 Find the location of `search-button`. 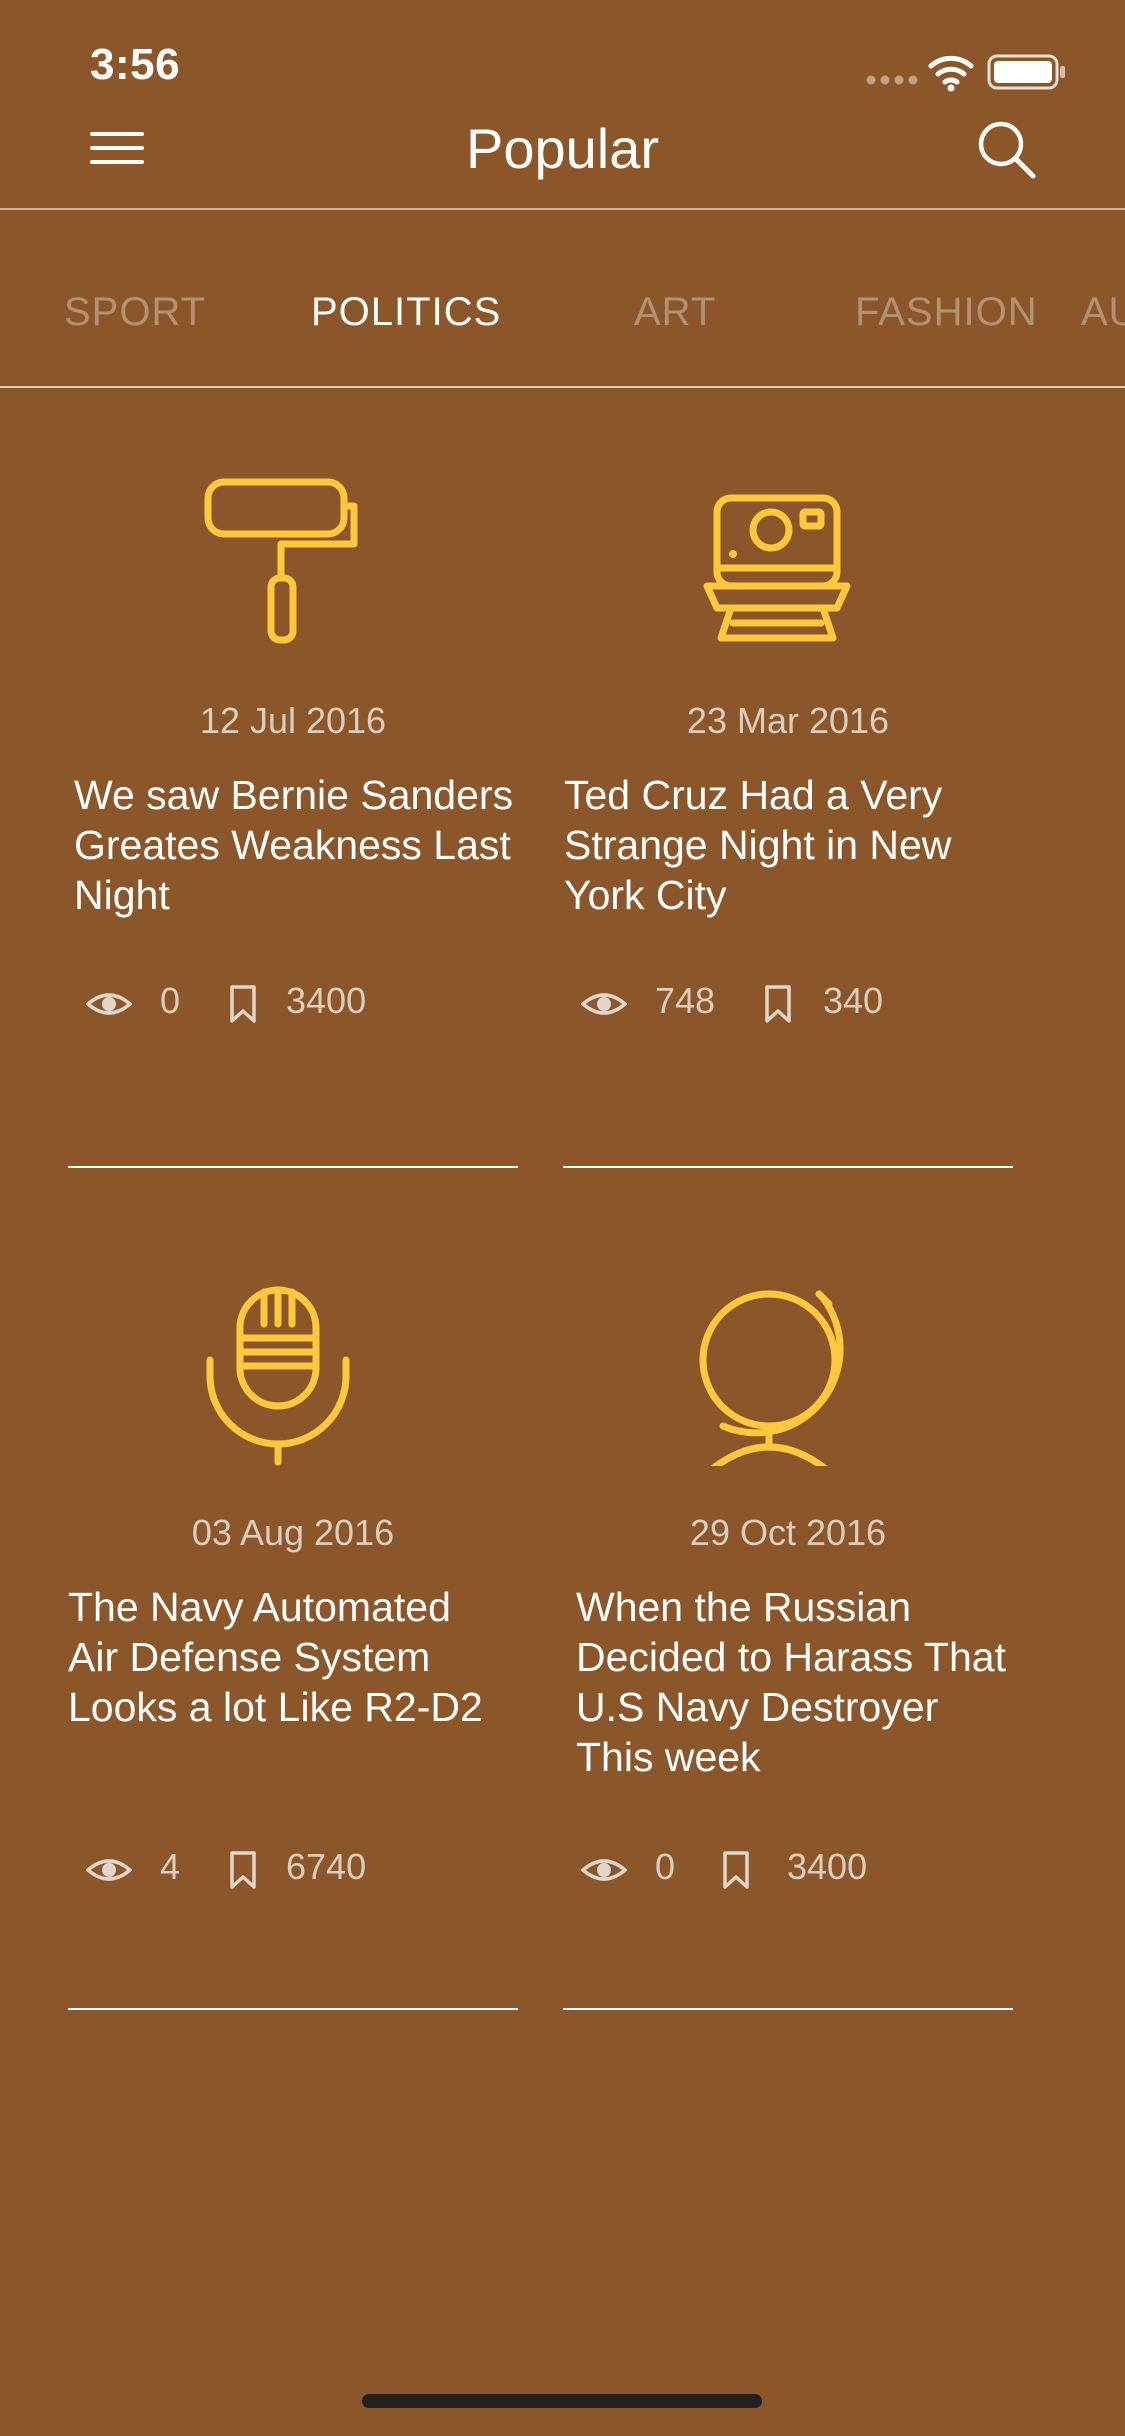

search-button is located at coordinates (1007, 150).